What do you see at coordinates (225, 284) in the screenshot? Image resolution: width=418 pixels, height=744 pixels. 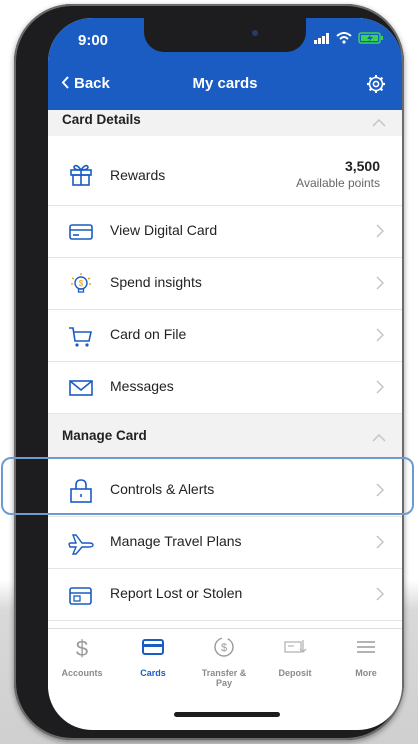 I see `row-spend-insights: $ Spend insights` at bounding box center [225, 284].